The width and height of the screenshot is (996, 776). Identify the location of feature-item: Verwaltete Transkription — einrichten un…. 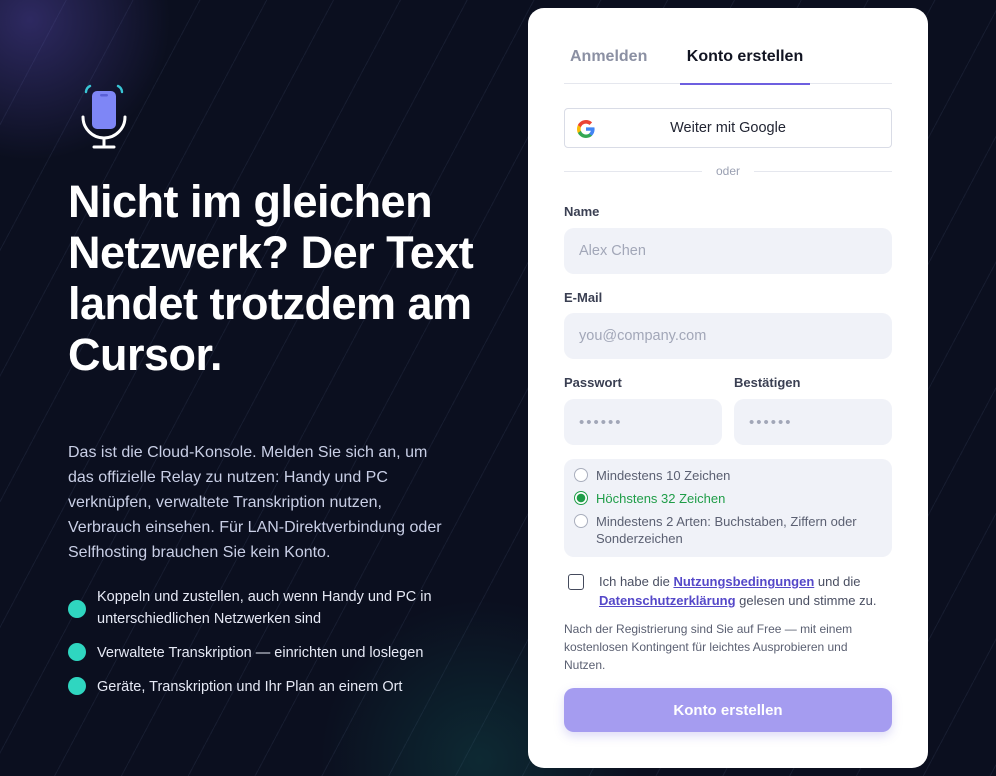
(273, 653).